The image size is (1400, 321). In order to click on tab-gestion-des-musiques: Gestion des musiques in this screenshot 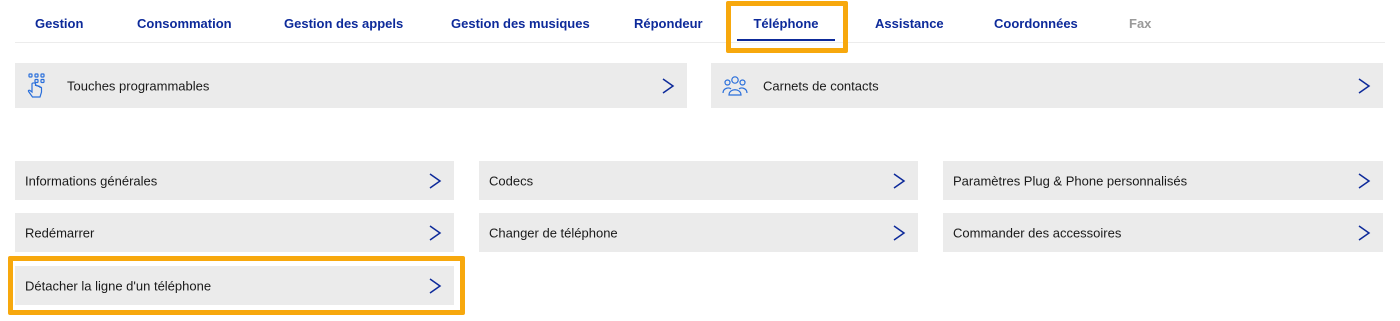, I will do `click(520, 21)`.